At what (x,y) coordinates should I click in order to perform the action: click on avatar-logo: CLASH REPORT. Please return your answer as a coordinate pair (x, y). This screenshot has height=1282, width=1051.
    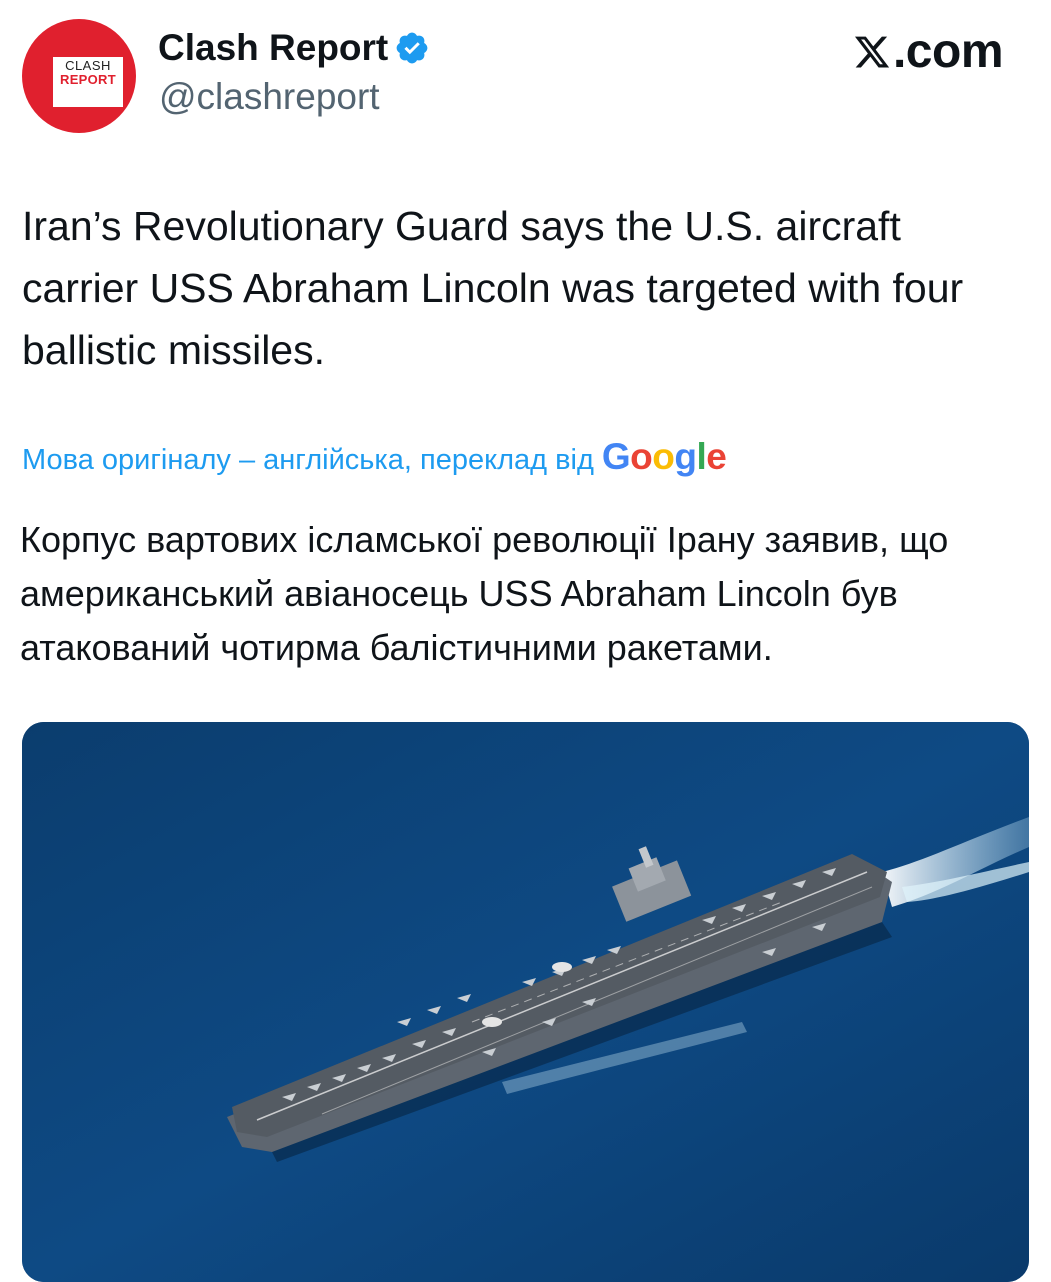
    Looking at the image, I should click on (88, 72).